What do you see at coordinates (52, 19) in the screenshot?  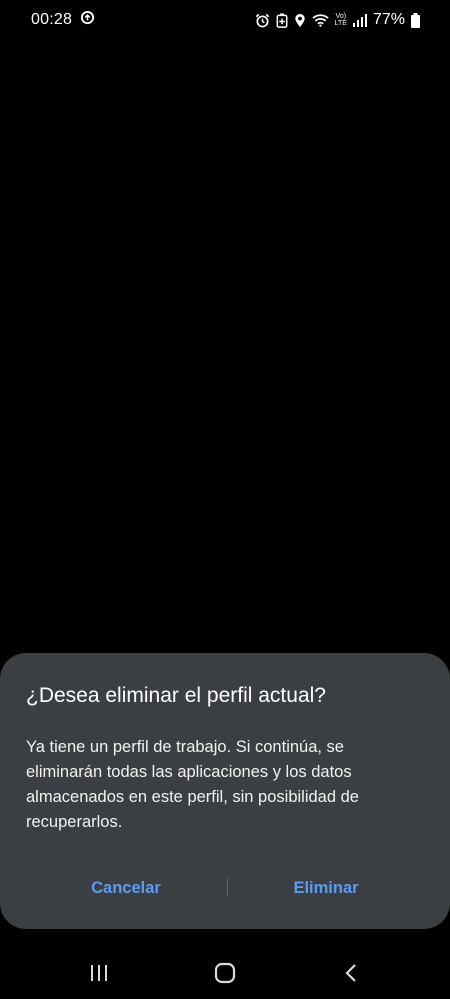 I see `status-time: 00:28` at bounding box center [52, 19].